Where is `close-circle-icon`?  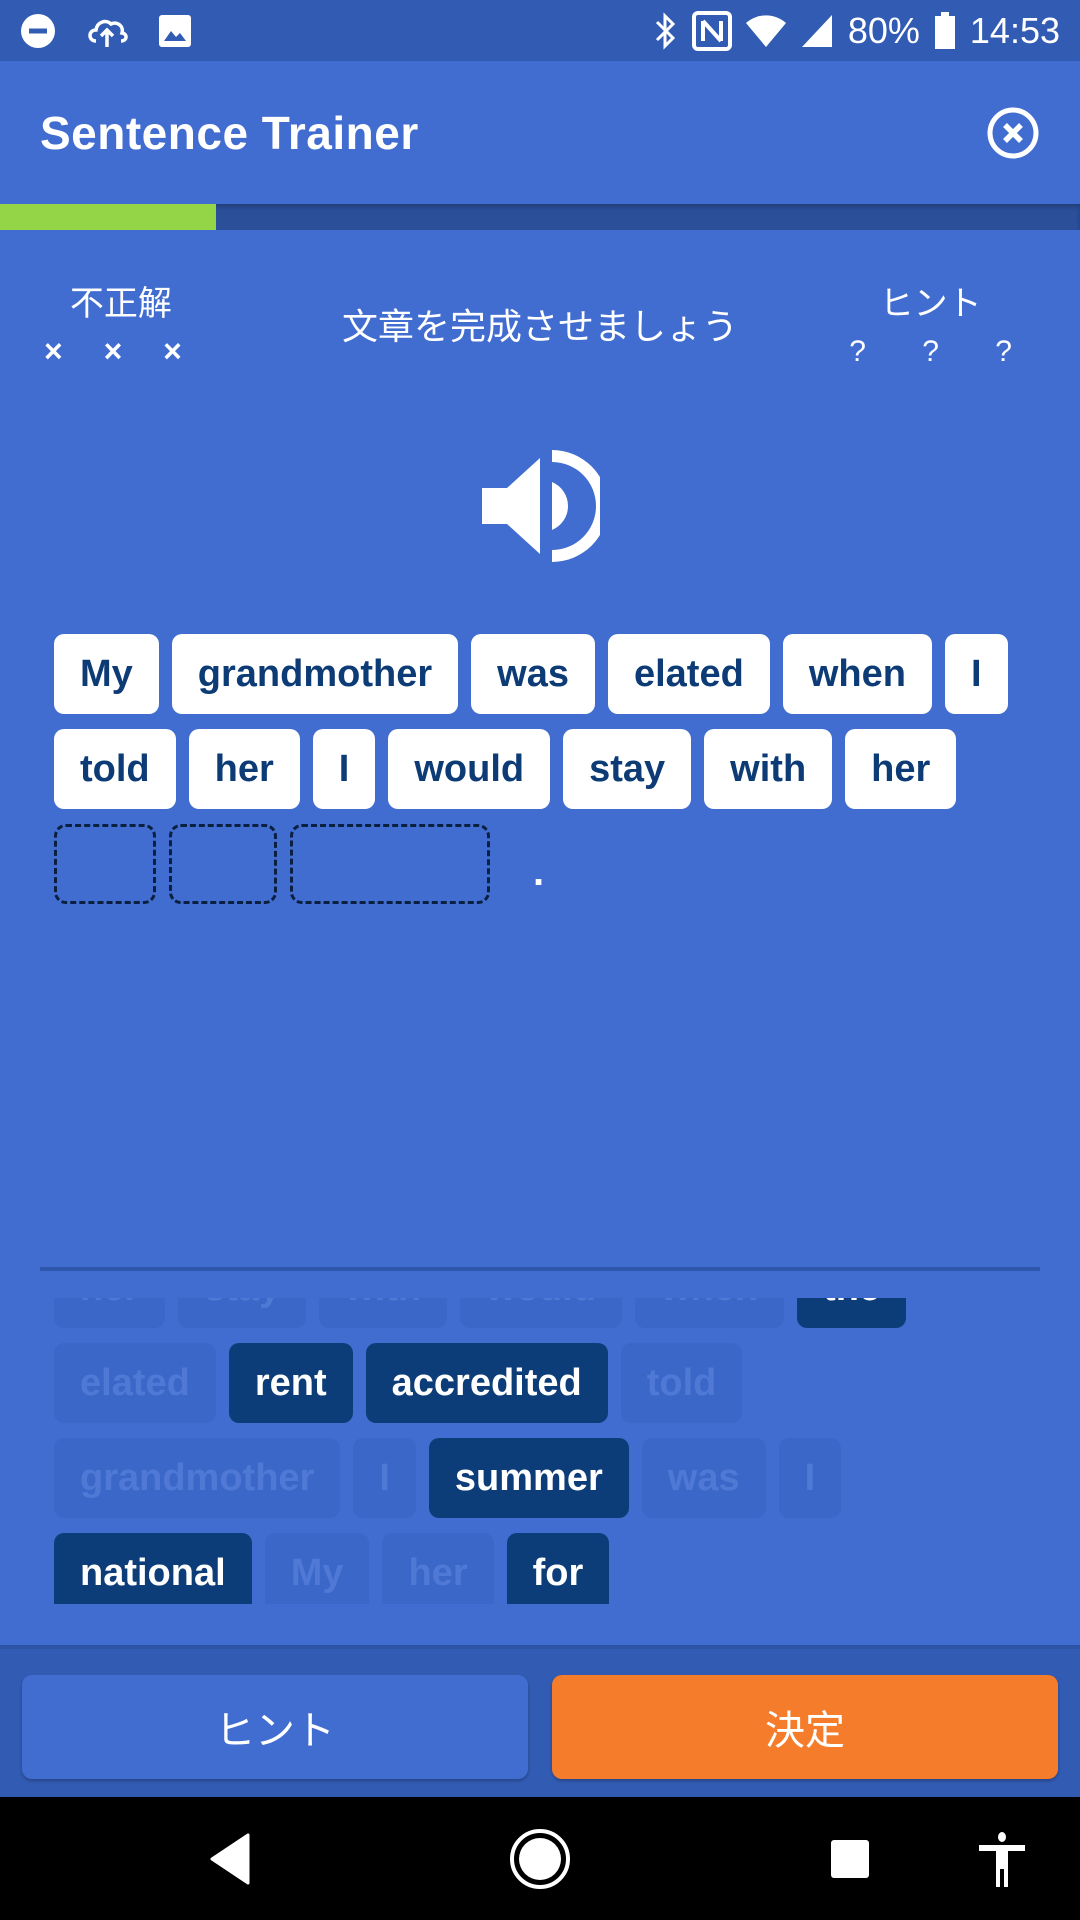
close-circle-icon is located at coordinates (1013, 132).